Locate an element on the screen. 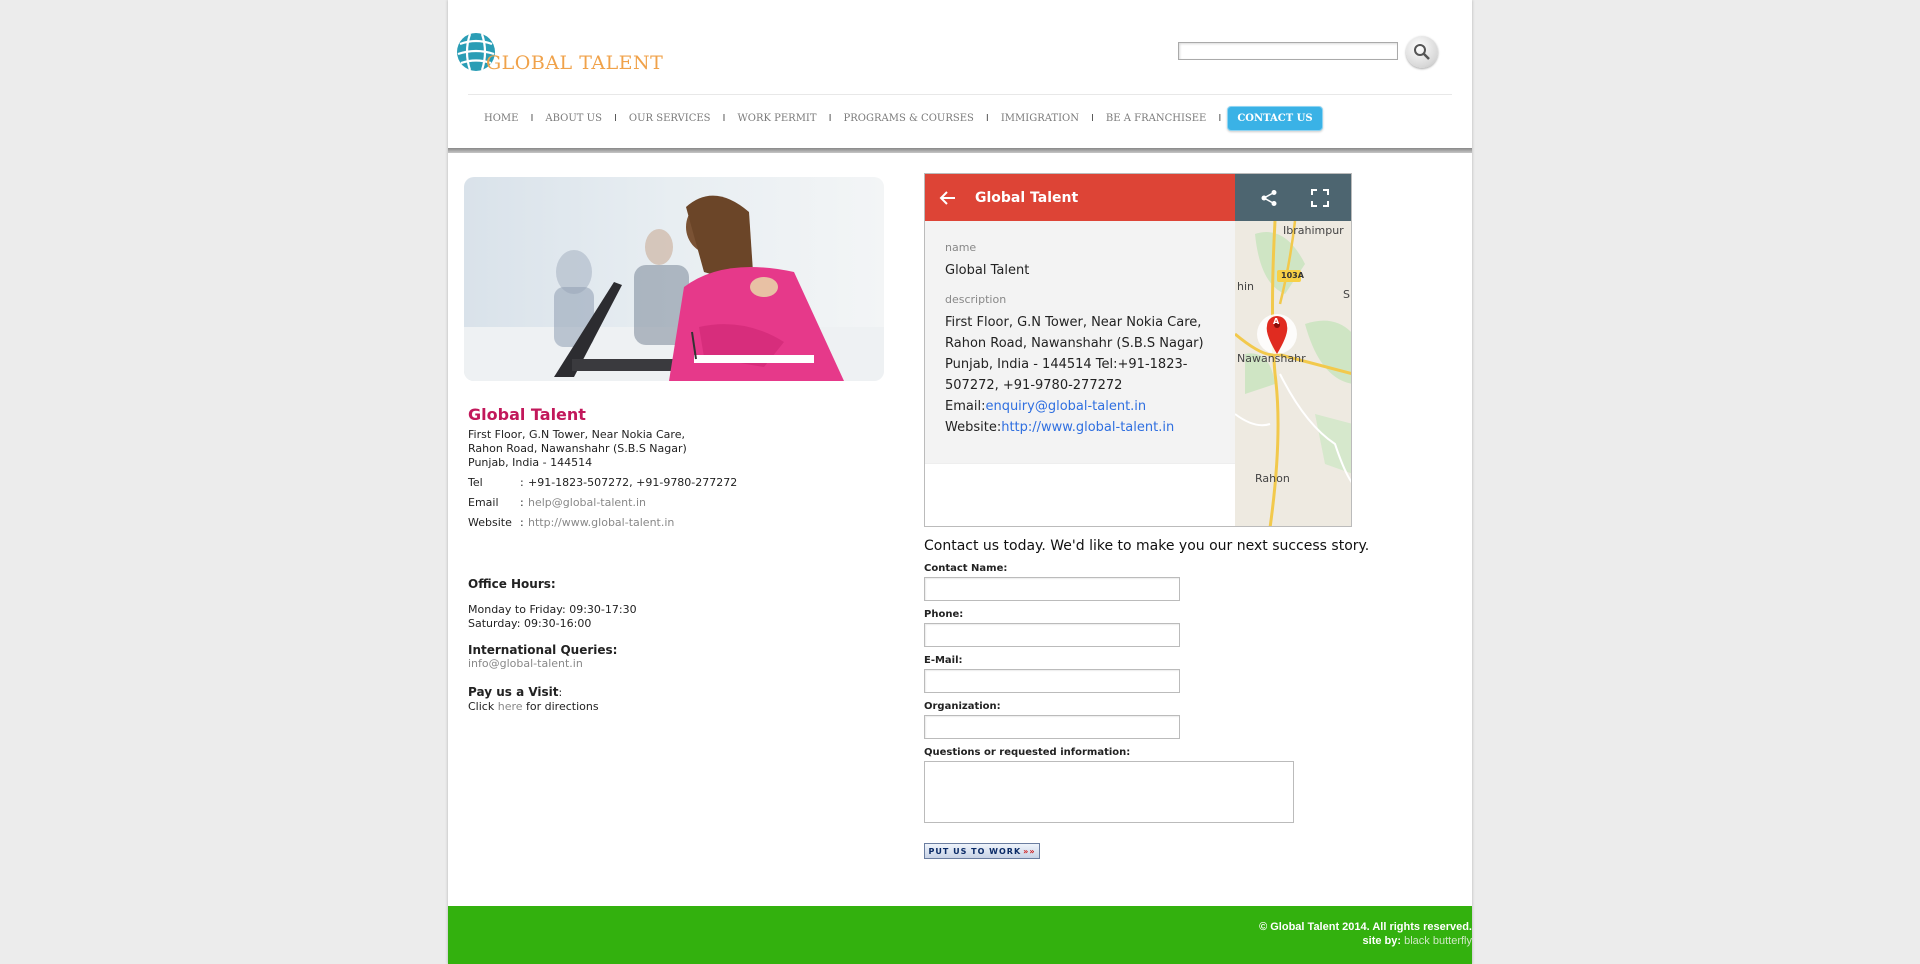 The image size is (1920, 964). company-title: Global Talent is located at coordinates (527, 414).